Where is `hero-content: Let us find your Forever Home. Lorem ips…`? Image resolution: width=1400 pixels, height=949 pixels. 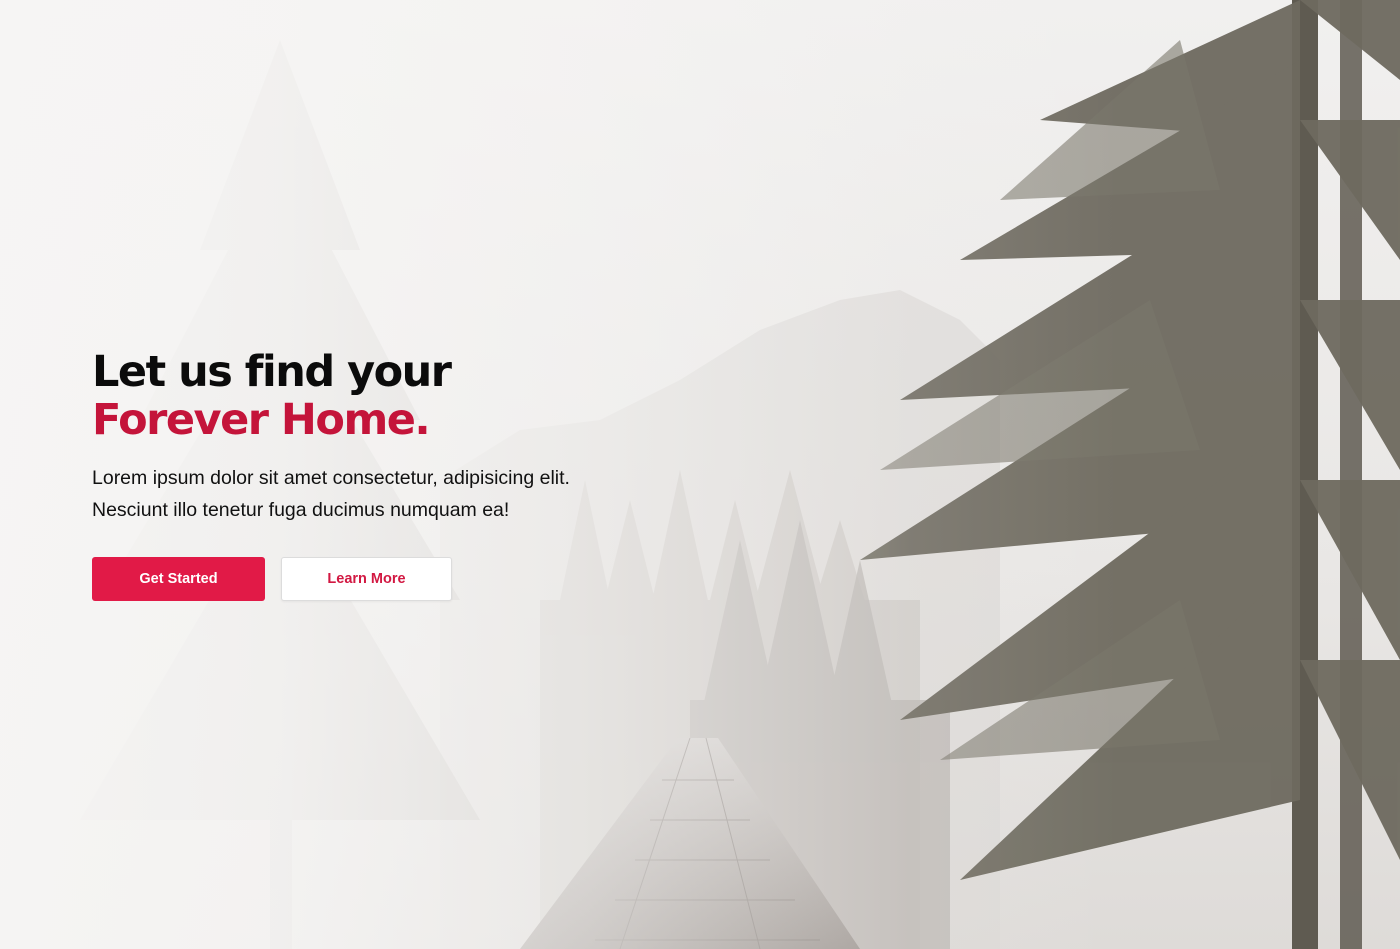 hero-content: Let us find your Forever Home. Lorem ips… is located at coordinates (372, 474).